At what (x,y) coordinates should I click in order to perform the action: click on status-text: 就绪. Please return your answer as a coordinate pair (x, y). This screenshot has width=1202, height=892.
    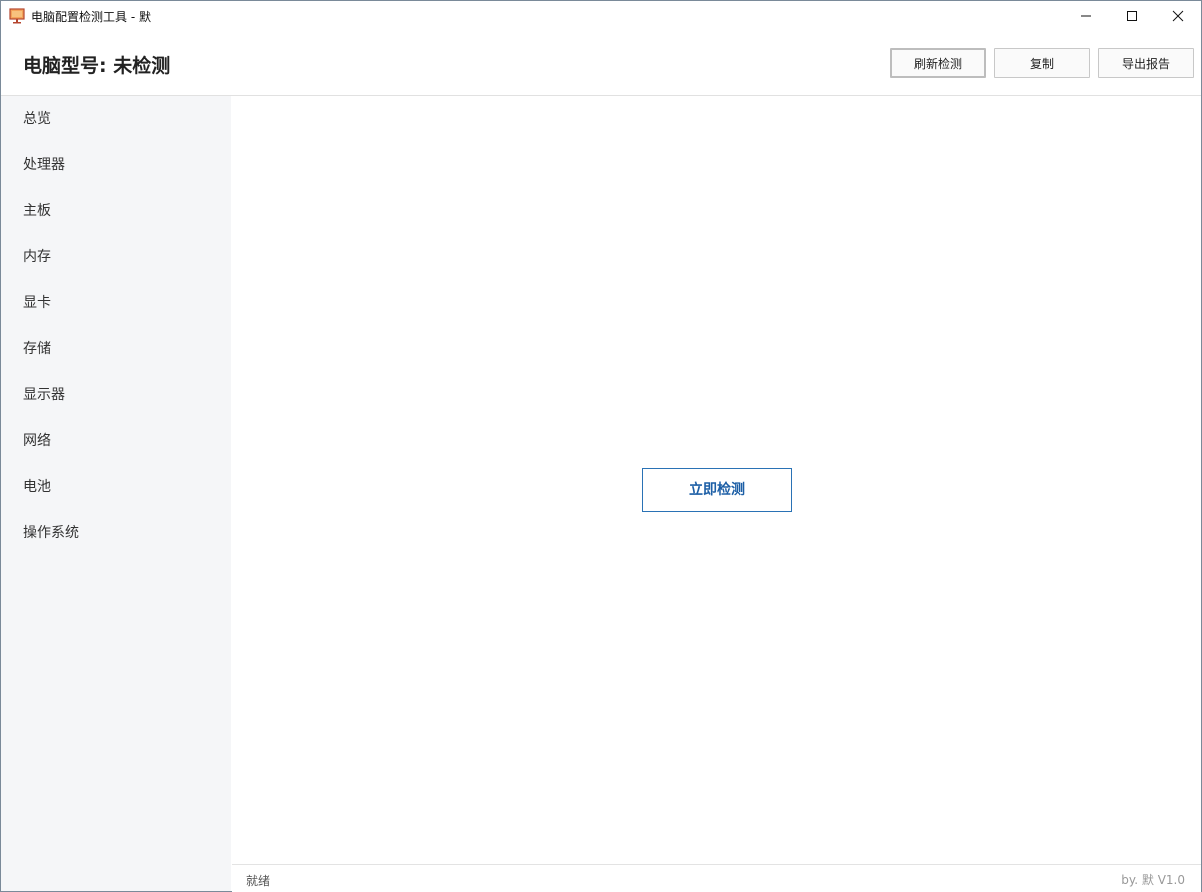
    Looking at the image, I should click on (258, 881).